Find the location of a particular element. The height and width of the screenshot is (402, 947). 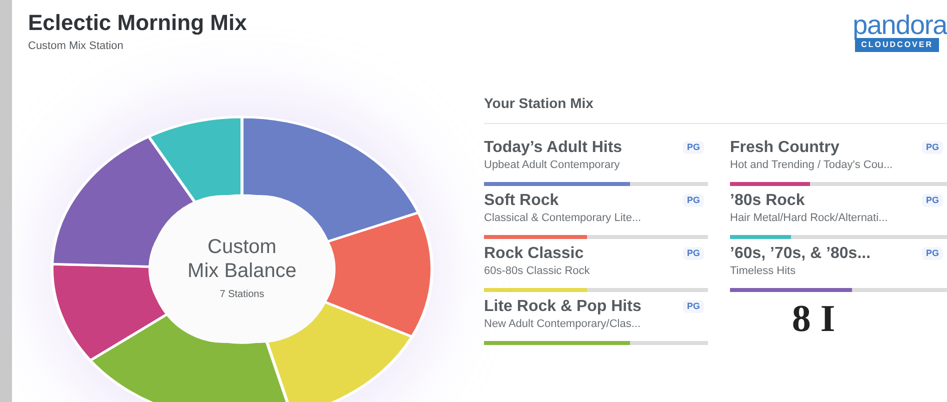

overlay-number: 8 I is located at coordinates (814, 318).